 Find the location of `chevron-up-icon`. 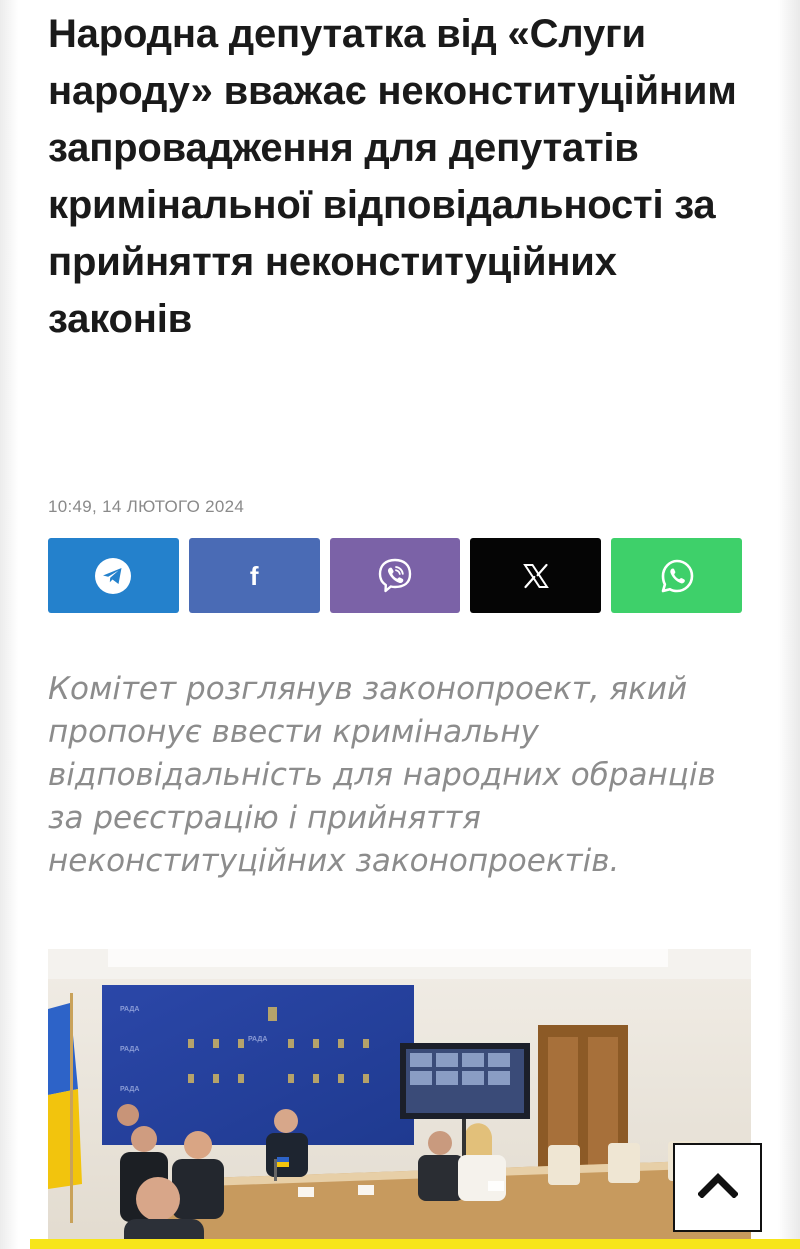

chevron-up-icon is located at coordinates (717, 1187).